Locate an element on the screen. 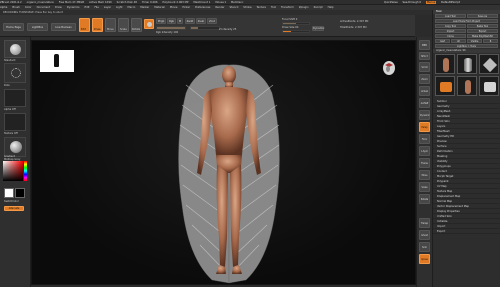 The height and width of the screenshot is (287, 500). draw-size-slider is located at coordinates (296, 31).